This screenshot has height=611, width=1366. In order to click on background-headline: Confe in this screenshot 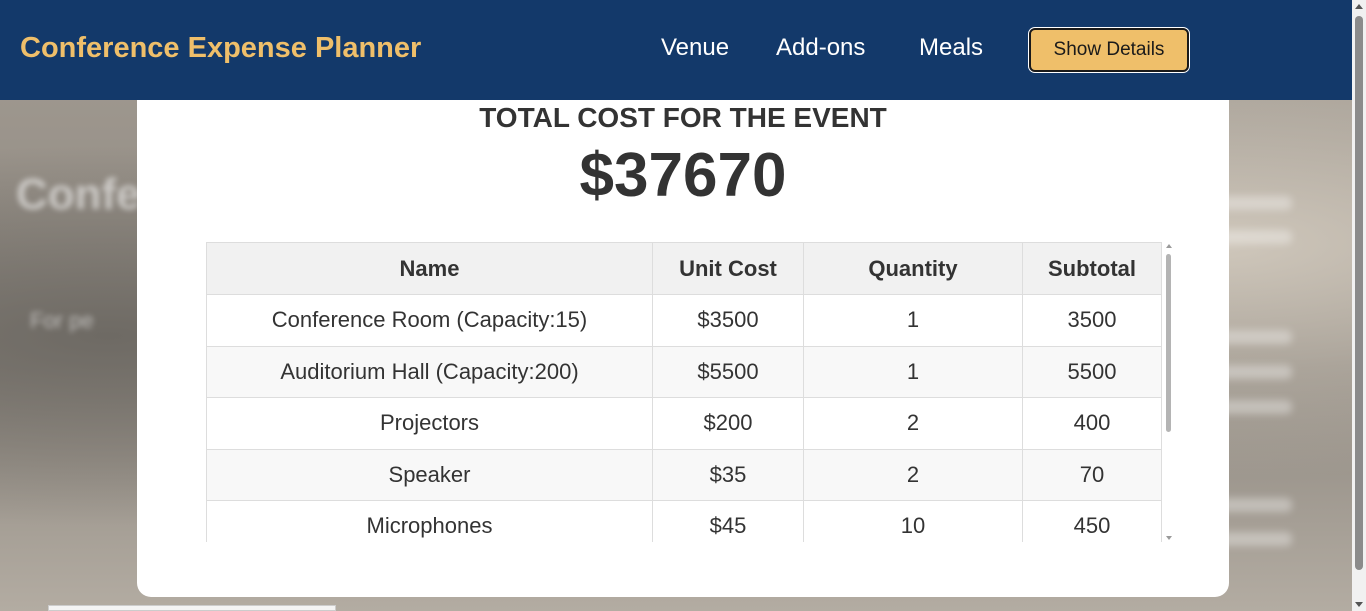, I will do `click(78, 194)`.